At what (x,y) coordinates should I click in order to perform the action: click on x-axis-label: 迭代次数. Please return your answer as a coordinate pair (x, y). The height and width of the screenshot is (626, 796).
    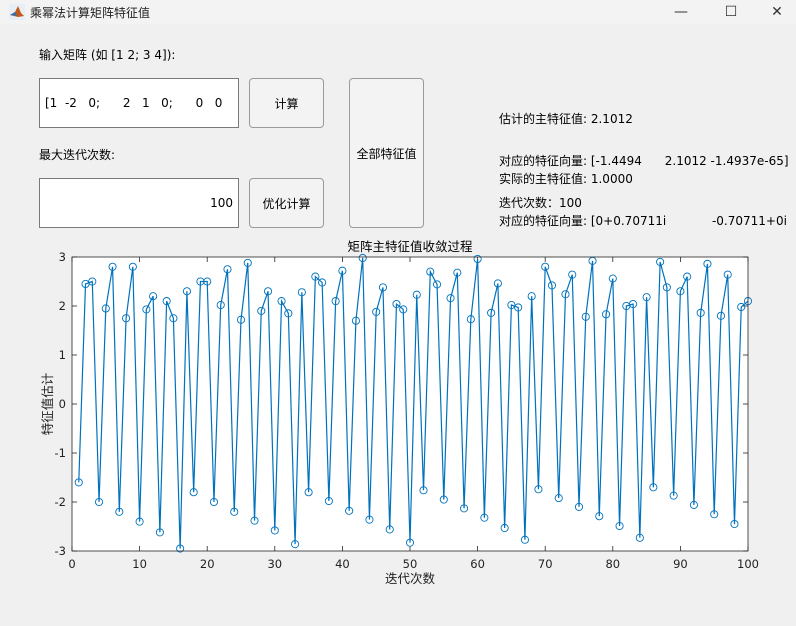
    Looking at the image, I should click on (410, 578).